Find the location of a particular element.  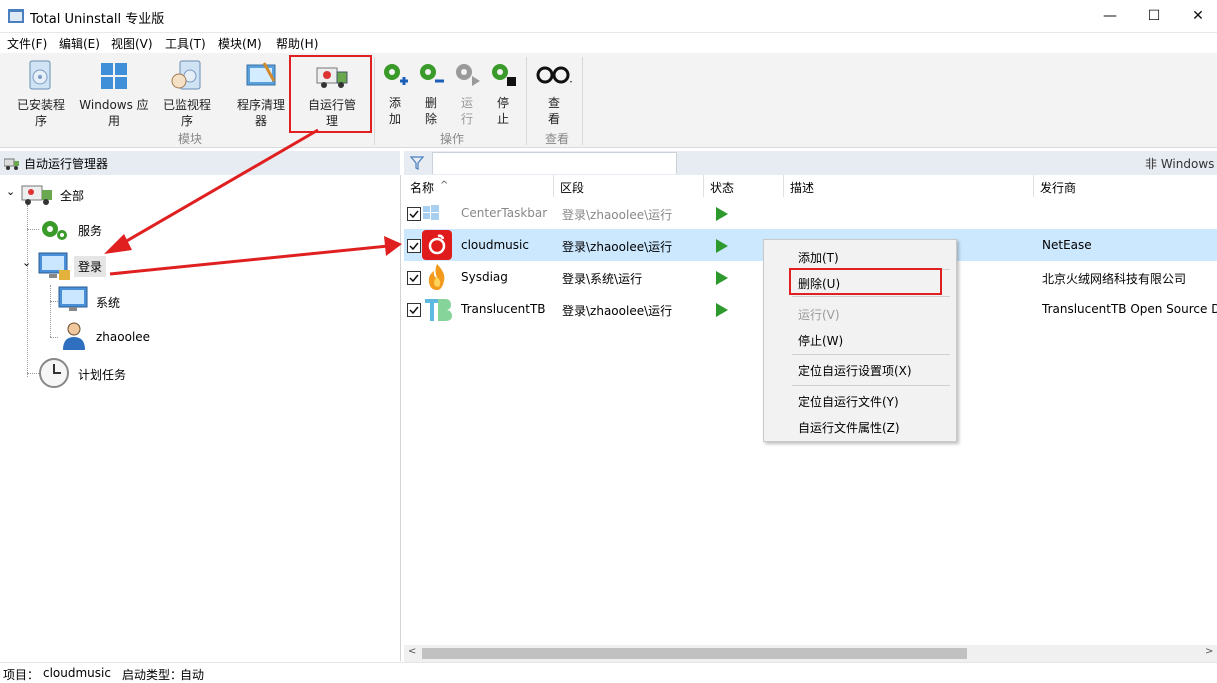

delete-gear-icon is located at coordinates (432, 73).